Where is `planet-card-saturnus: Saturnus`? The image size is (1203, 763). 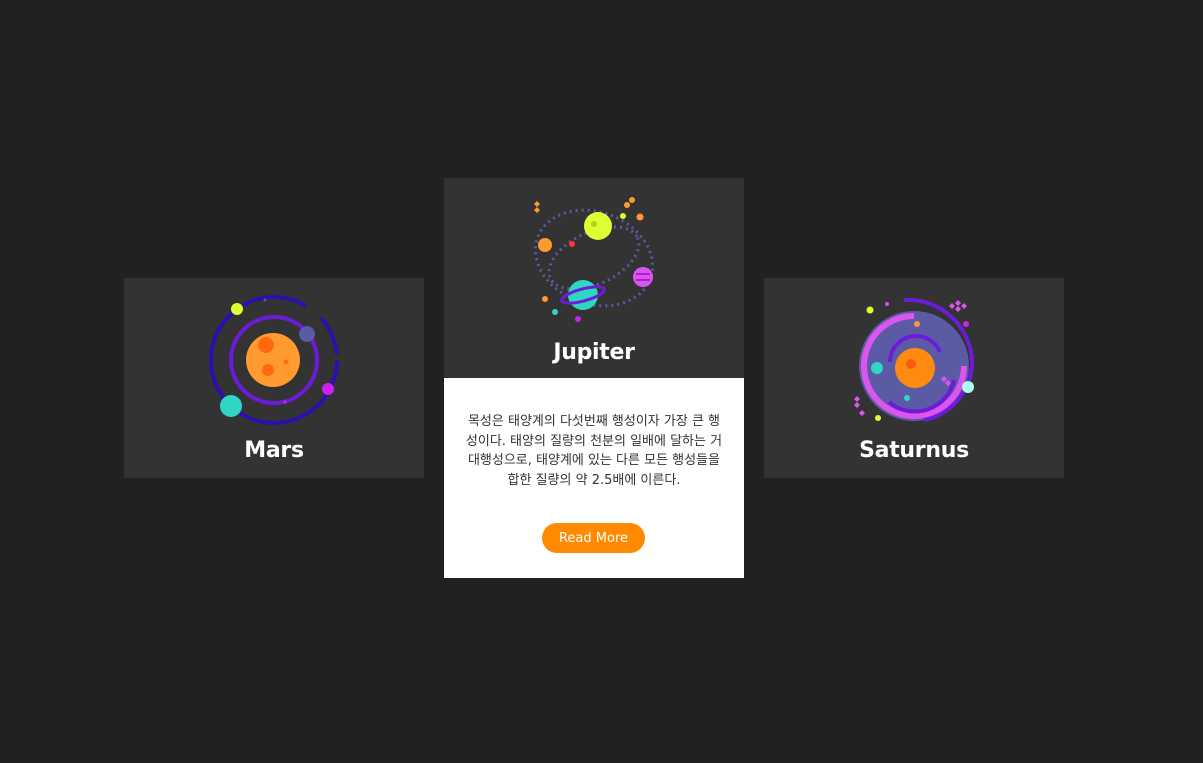
planet-card-saturnus: Saturnus is located at coordinates (914, 378).